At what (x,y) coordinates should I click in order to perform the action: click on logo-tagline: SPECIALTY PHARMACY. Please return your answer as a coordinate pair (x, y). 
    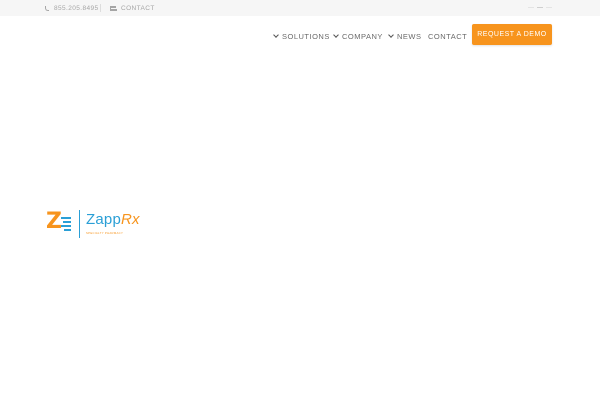
    Looking at the image, I should click on (105, 233).